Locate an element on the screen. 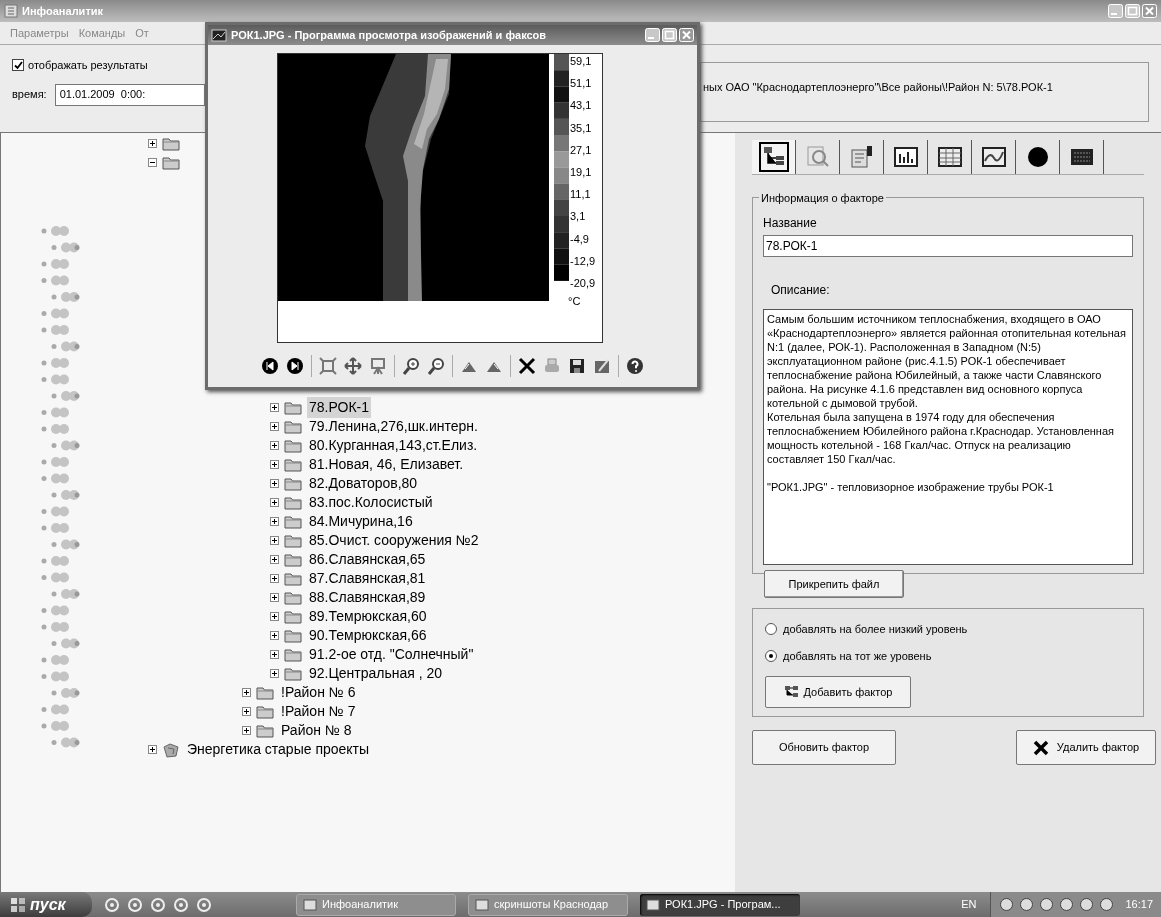  attach-file-button: Прикрепить файл is located at coordinates (834, 584).